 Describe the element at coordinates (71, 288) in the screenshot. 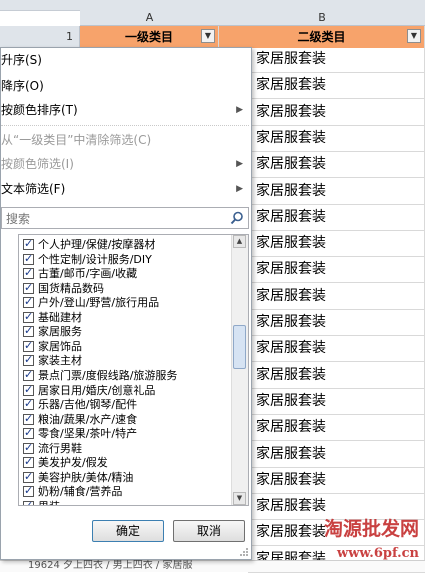

I see `filter-list-item-label: 国货精品数码` at that location.